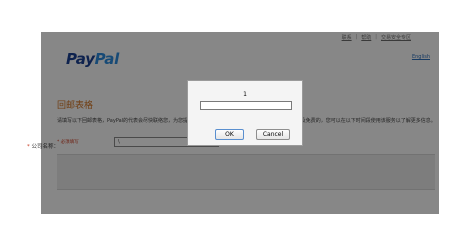 The image size is (470, 250). What do you see at coordinates (229, 134) in the screenshot?
I see `ok-button: OK` at bounding box center [229, 134].